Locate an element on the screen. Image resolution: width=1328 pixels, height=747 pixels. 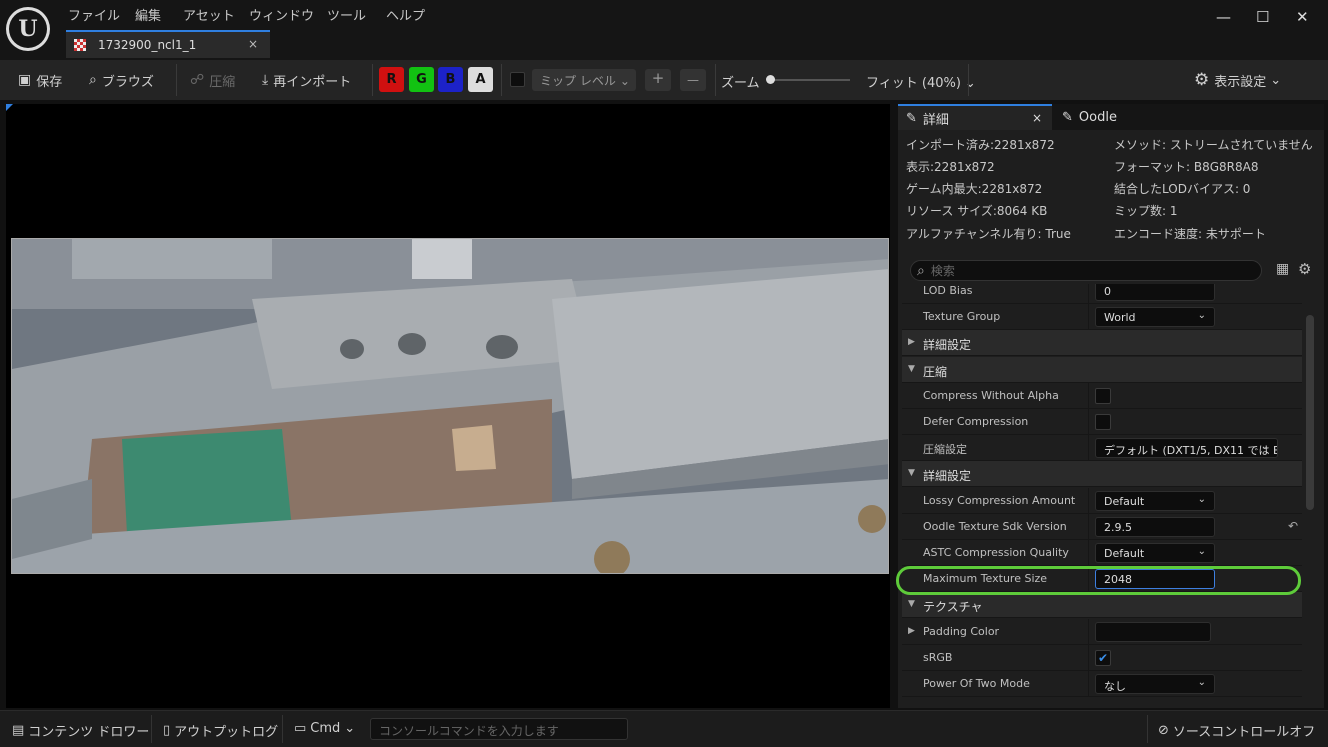
combo-box: なし ⌄ is located at coordinates (1155, 684).